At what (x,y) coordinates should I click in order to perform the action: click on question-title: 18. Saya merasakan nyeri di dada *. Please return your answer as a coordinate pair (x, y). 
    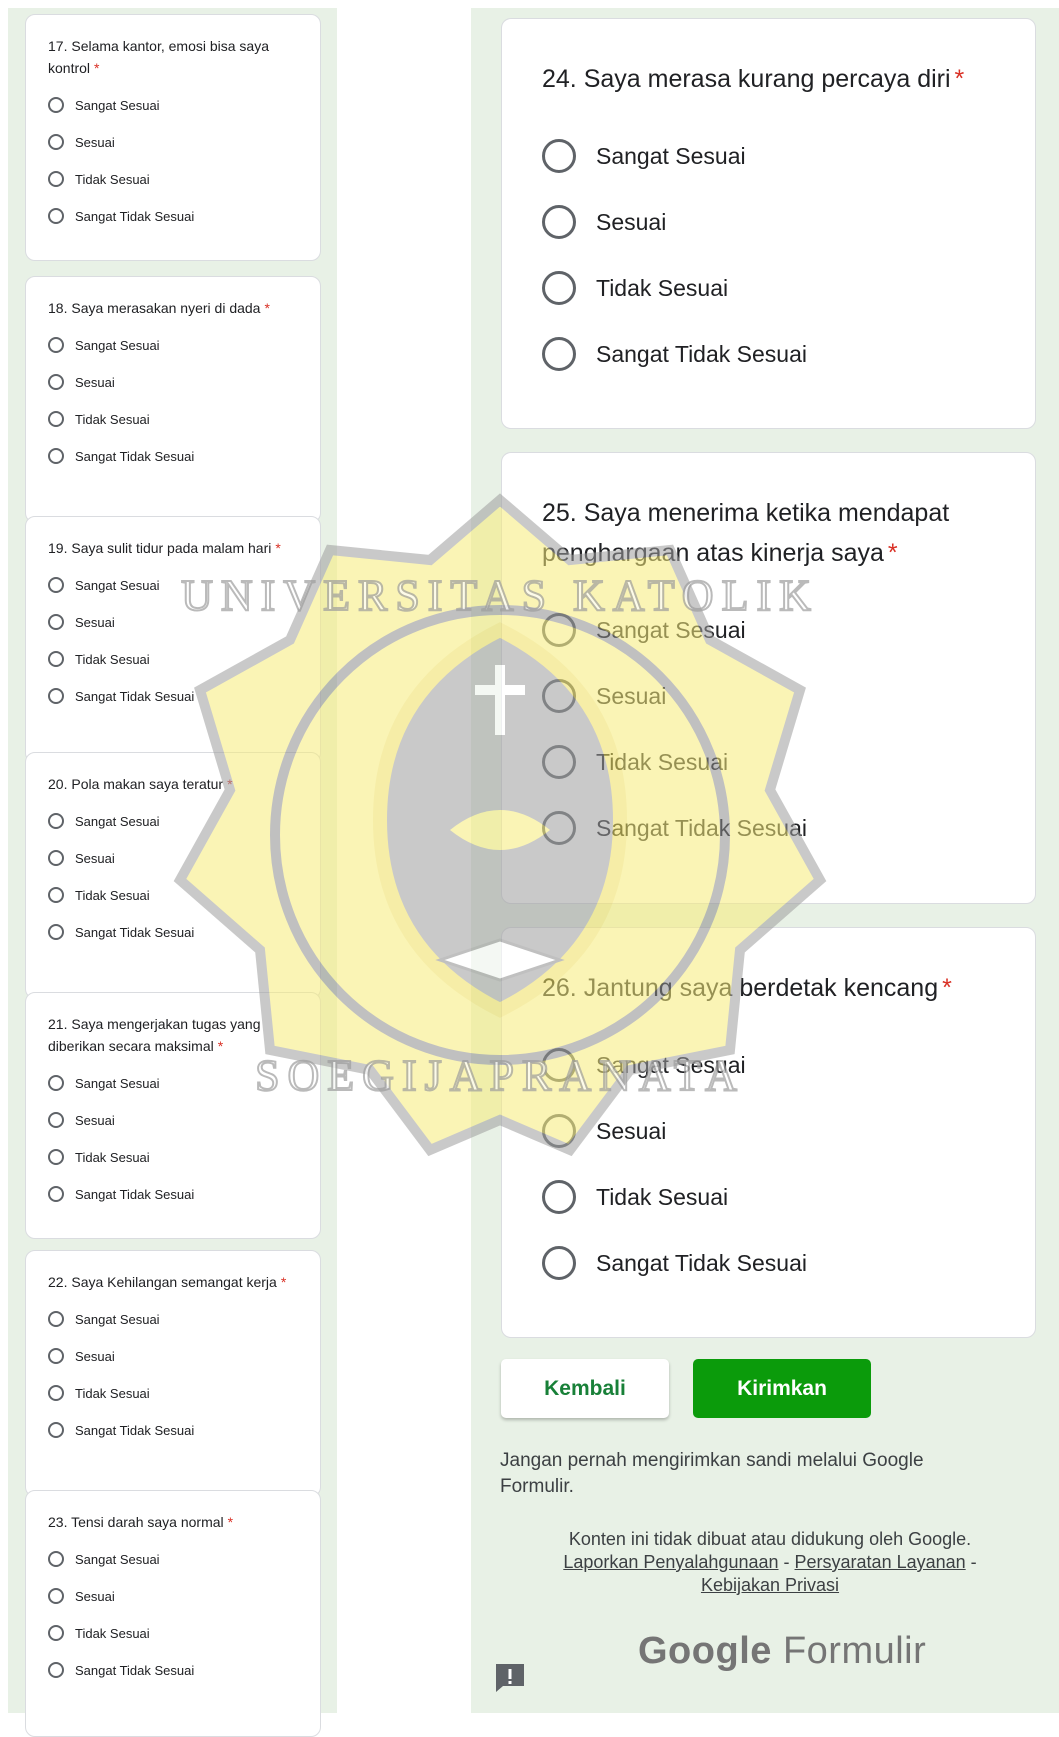
    Looking at the image, I should click on (159, 308).